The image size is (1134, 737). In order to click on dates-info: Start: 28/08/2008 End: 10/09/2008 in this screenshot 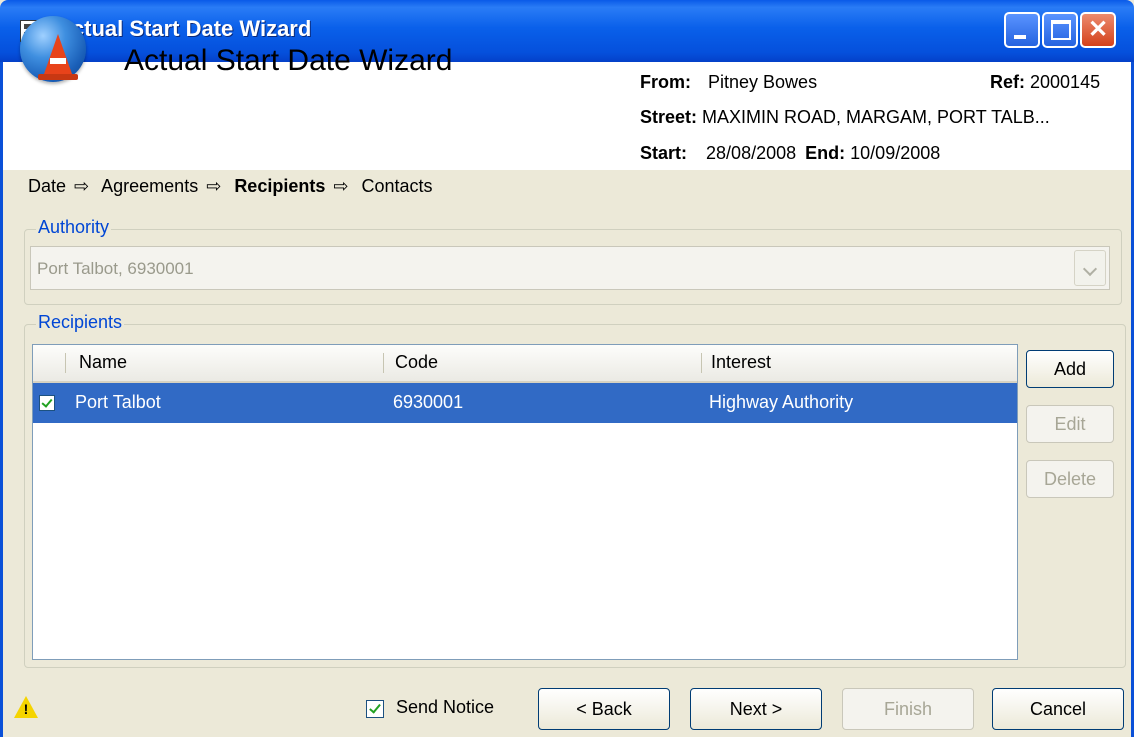, I will do `click(790, 153)`.